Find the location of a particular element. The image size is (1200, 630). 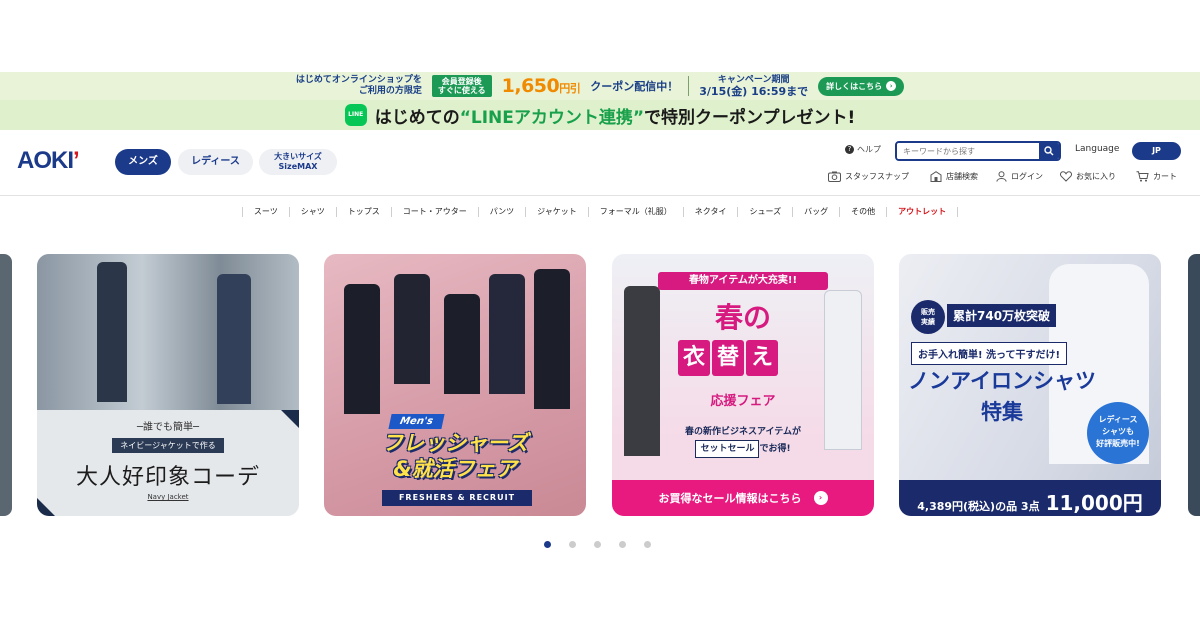

nav-item-ties: ネクタイ is located at coordinates (710, 212).